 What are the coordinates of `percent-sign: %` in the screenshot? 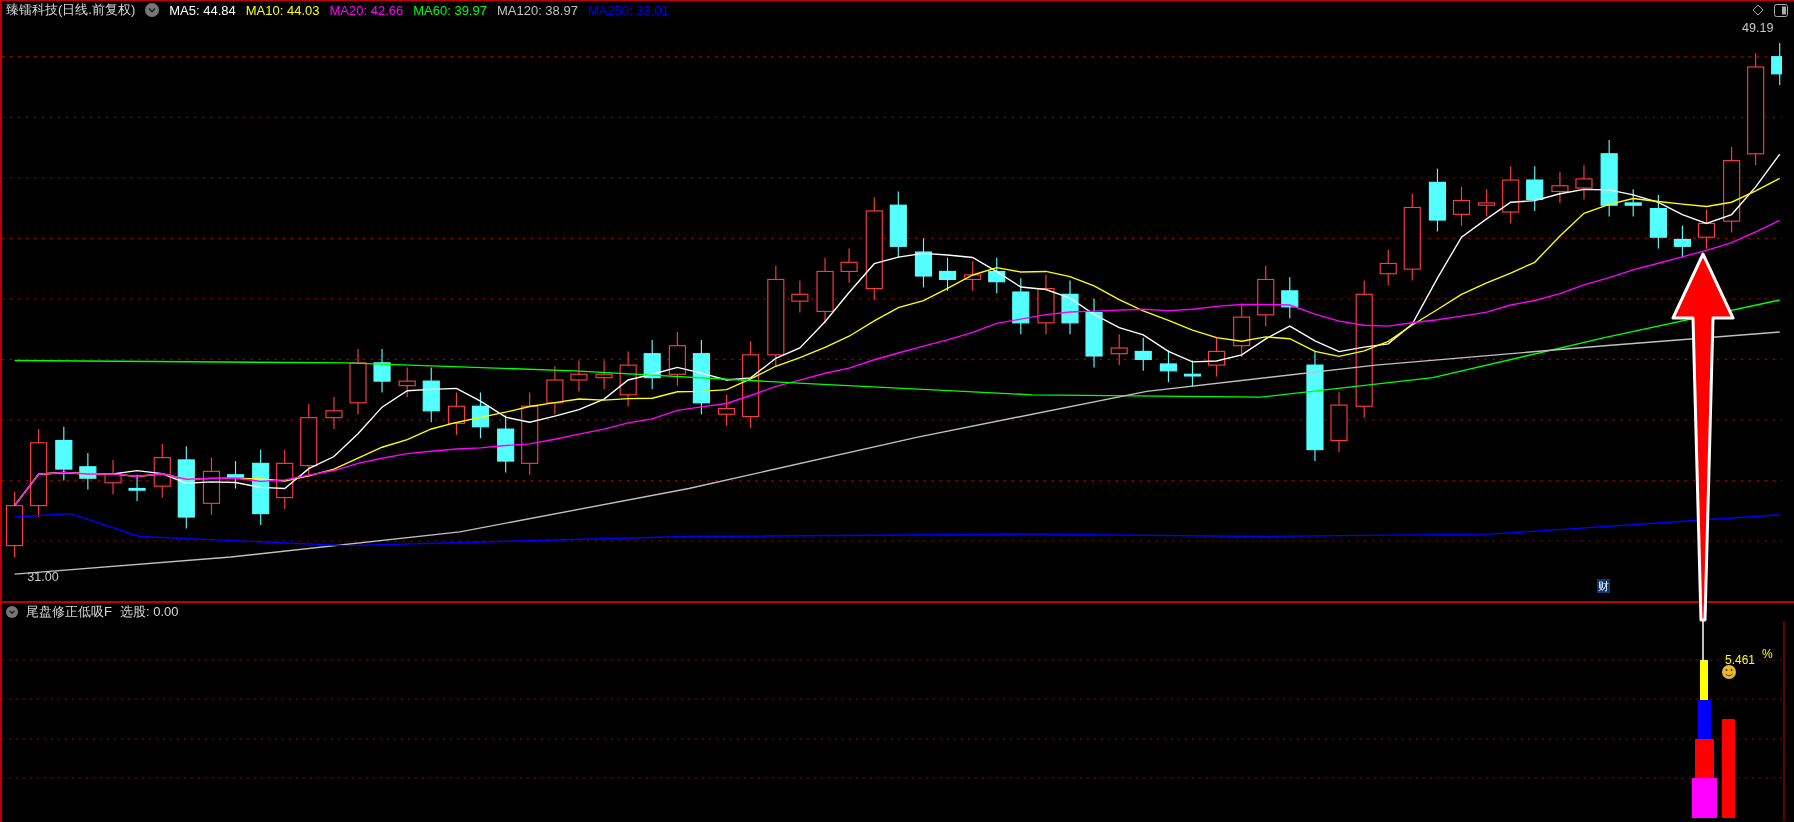 It's located at (1767, 654).